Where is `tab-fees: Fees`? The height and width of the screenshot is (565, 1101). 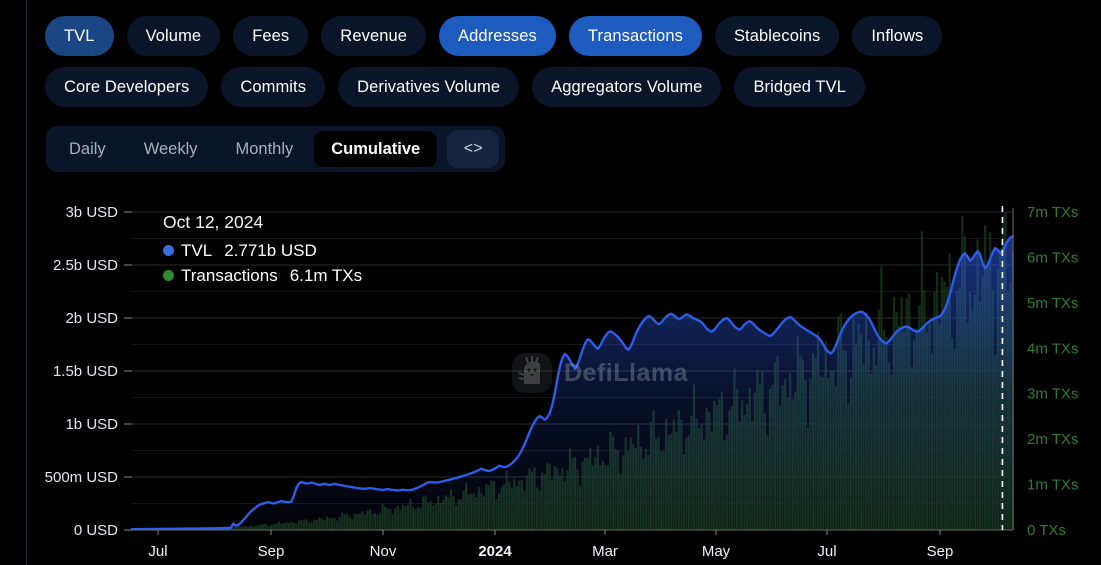 tab-fees: Fees is located at coordinates (271, 36).